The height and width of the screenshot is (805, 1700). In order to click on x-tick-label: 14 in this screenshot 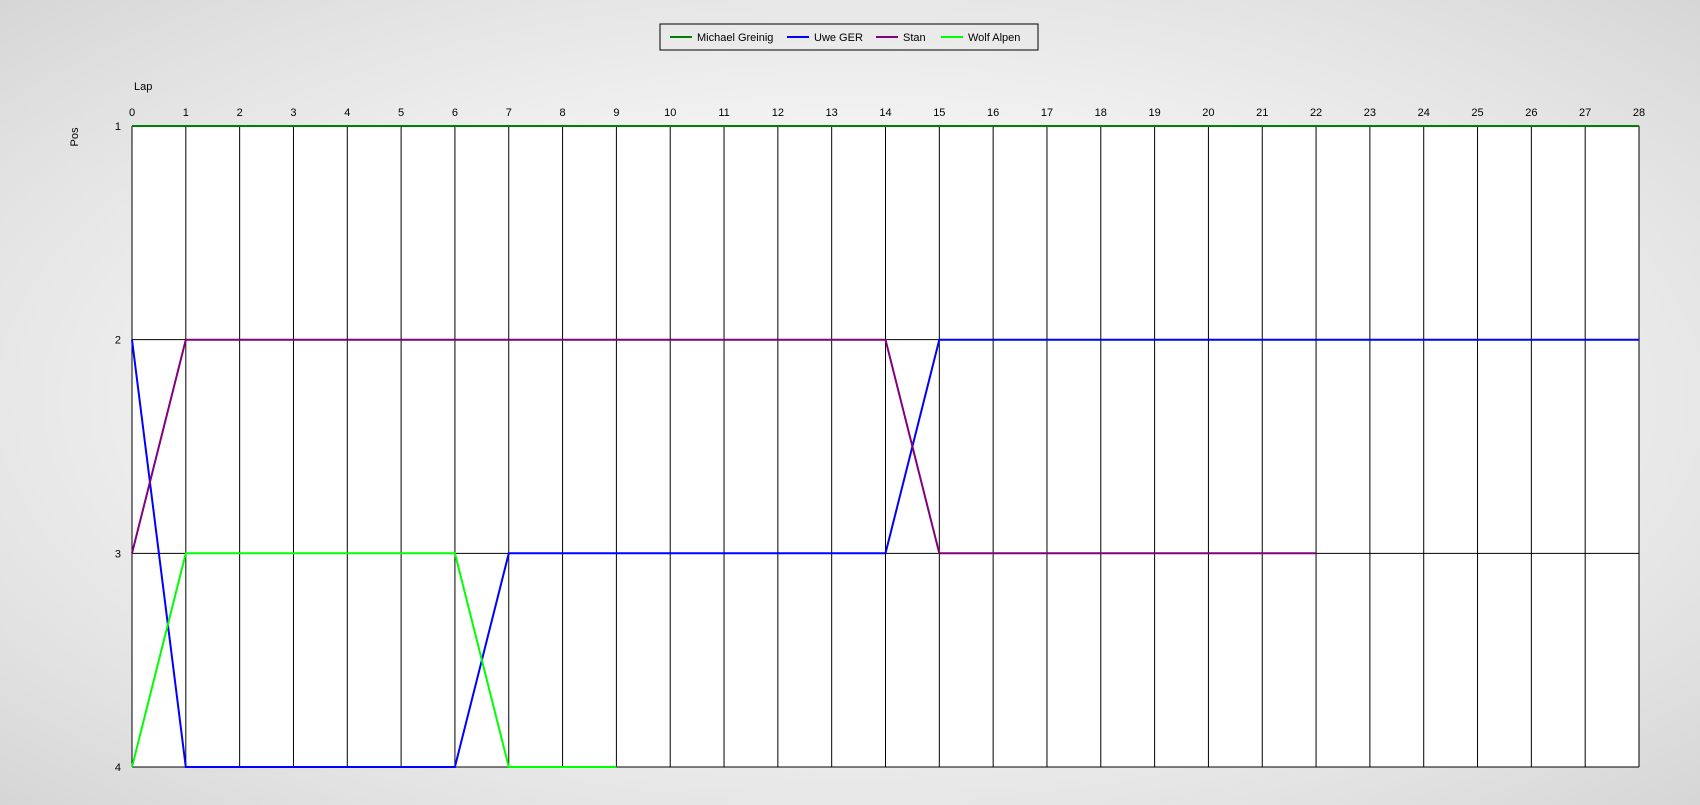, I will do `click(885, 113)`.